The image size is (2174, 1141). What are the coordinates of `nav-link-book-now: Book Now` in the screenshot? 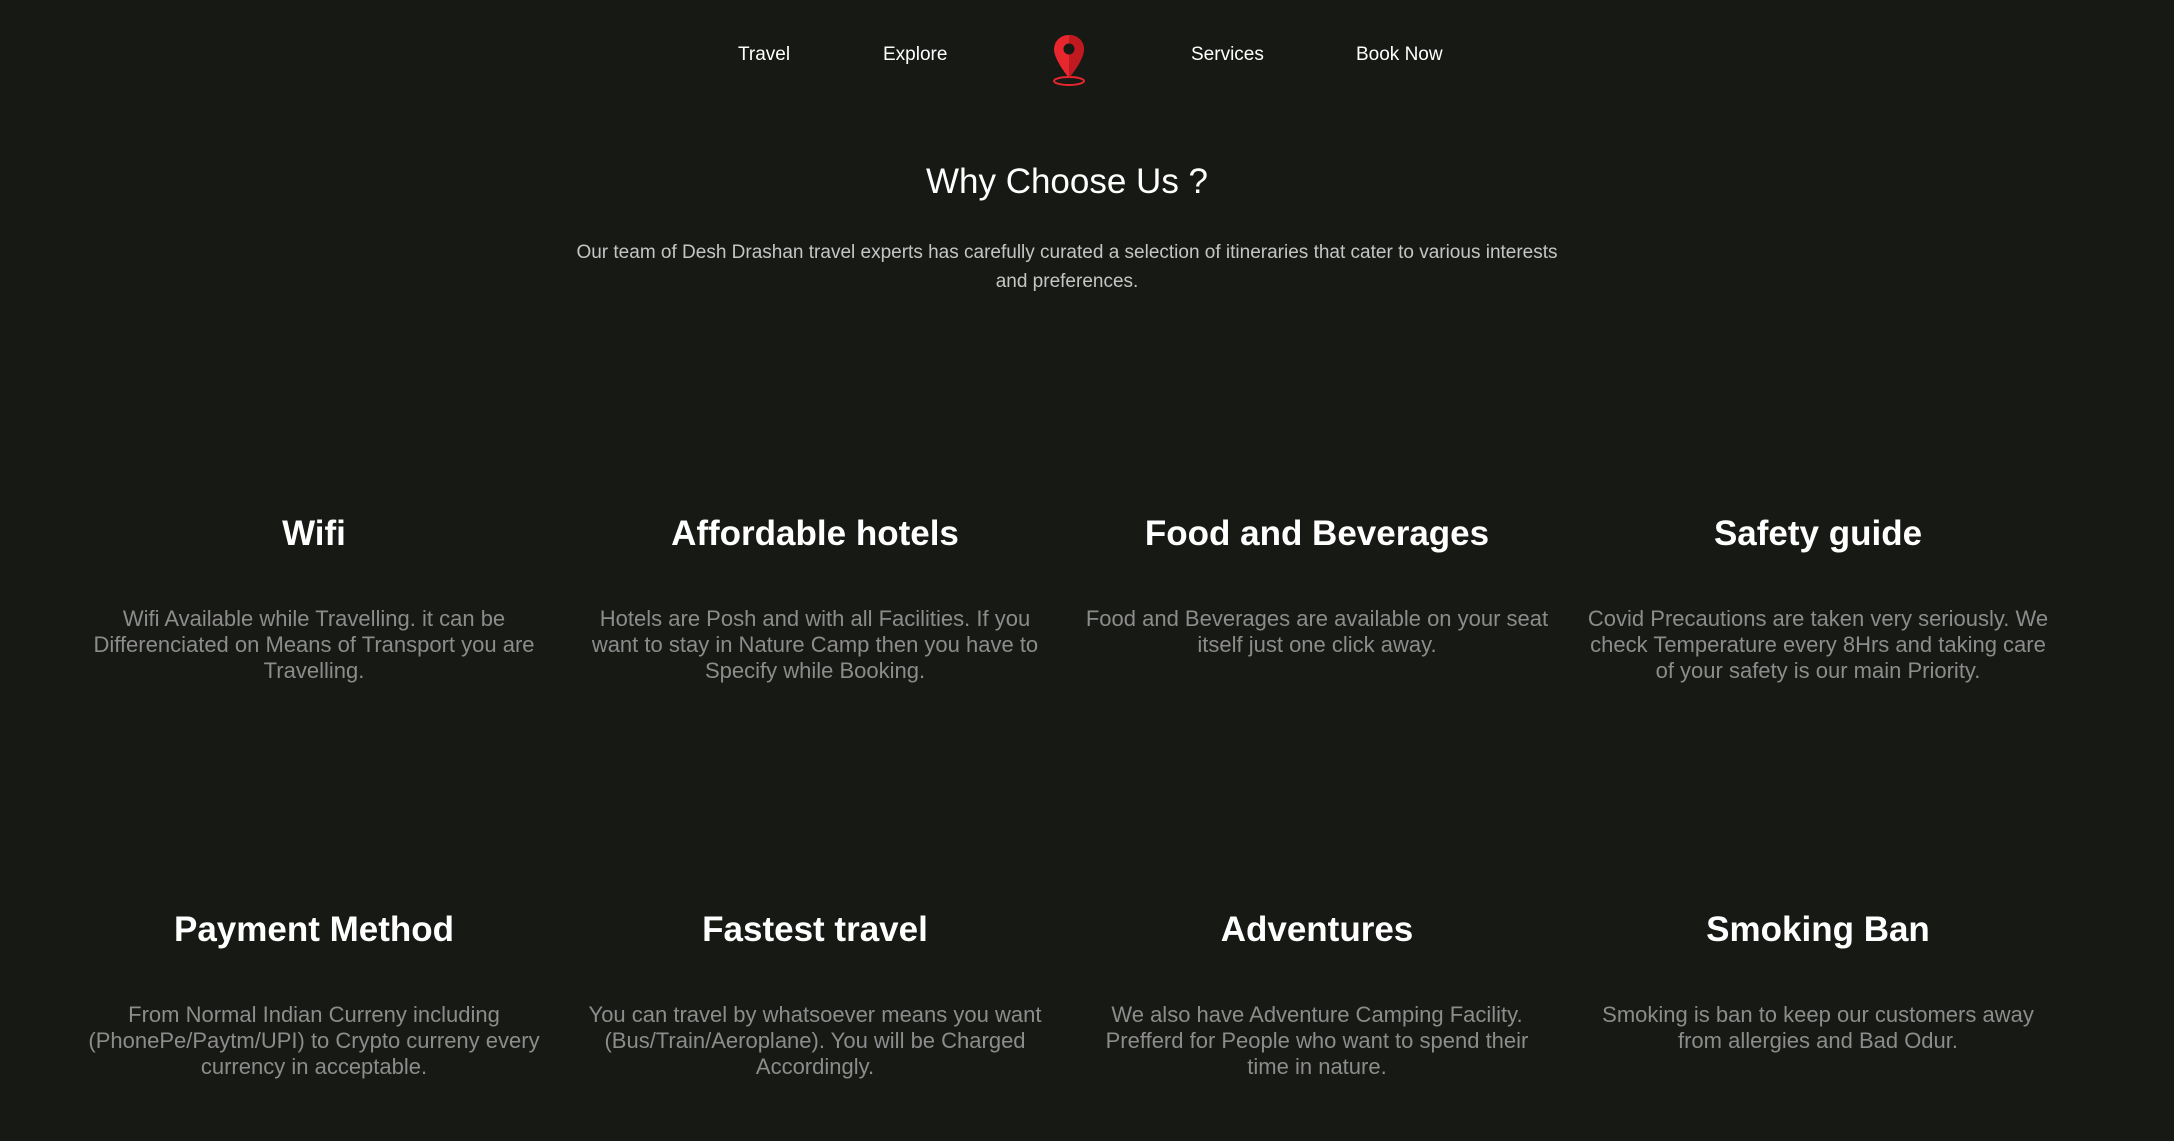 It's located at (1399, 55).